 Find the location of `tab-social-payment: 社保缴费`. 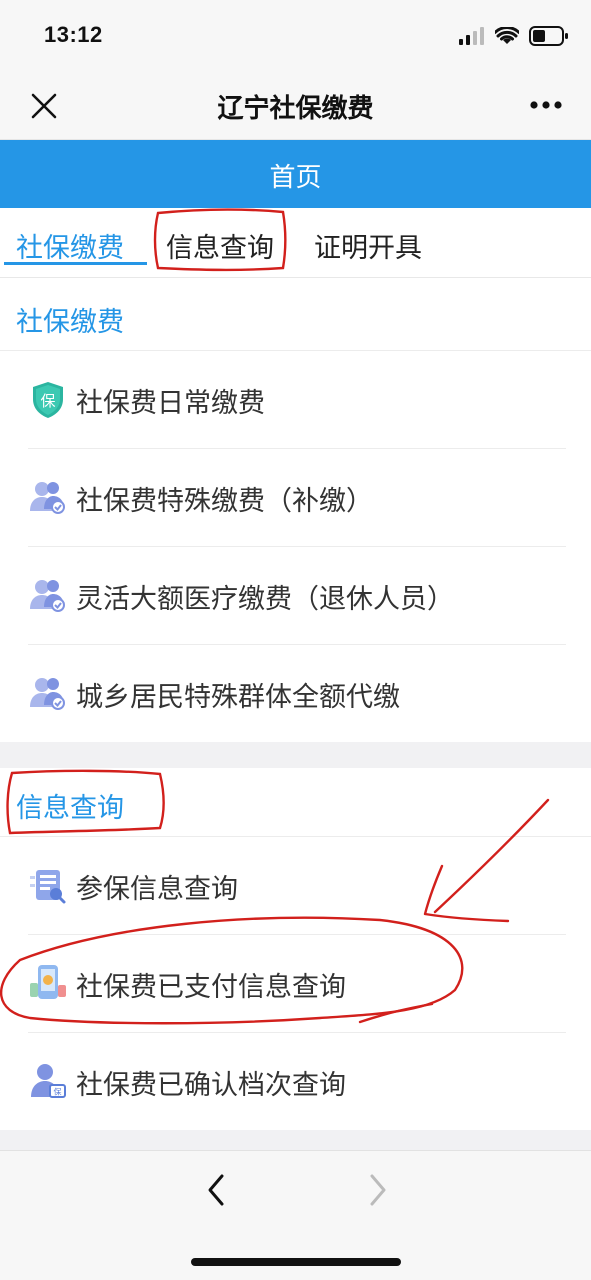

tab-social-payment: 社保缴费 is located at coordinates (70, 245).